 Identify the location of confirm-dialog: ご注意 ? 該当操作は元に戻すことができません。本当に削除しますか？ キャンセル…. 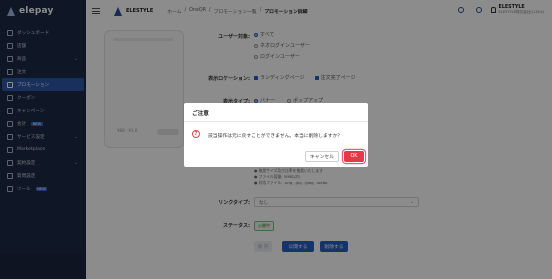
(276, 135).